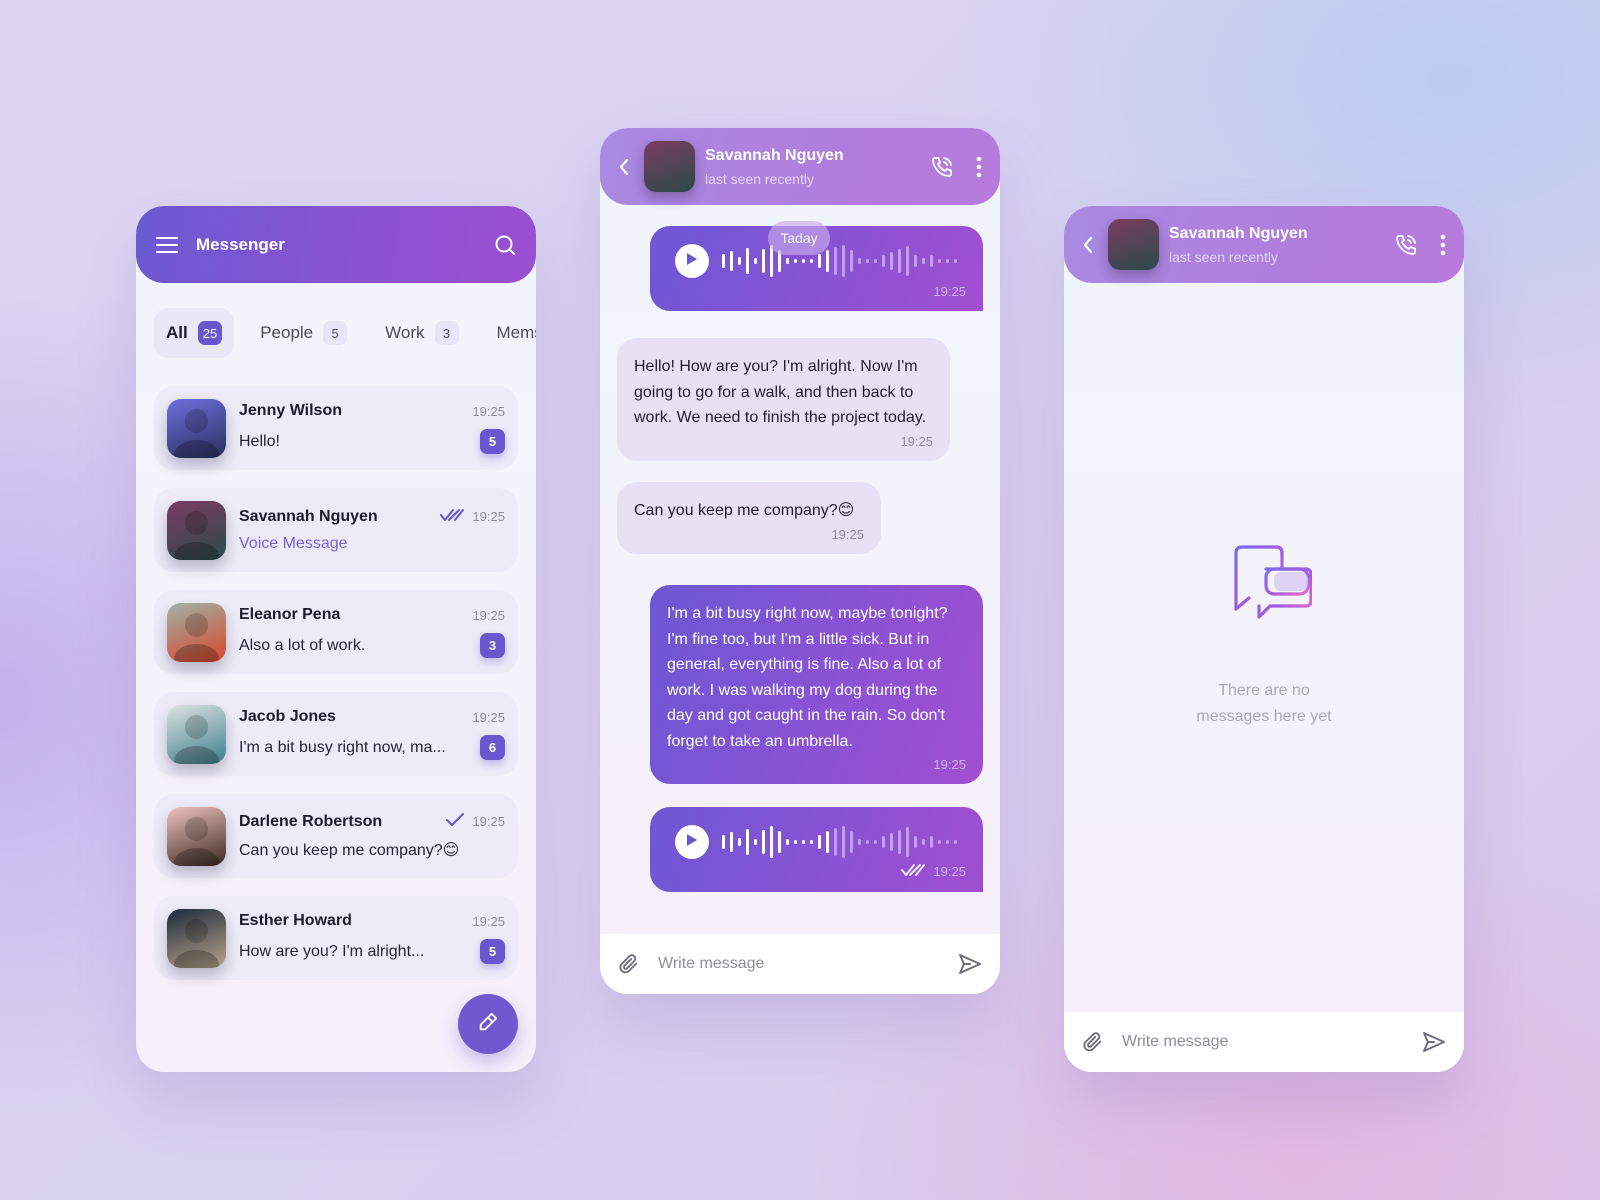  Describe the element at coordinates (335, 333) in the screenshot. I see `tab-count: 5` at that location.